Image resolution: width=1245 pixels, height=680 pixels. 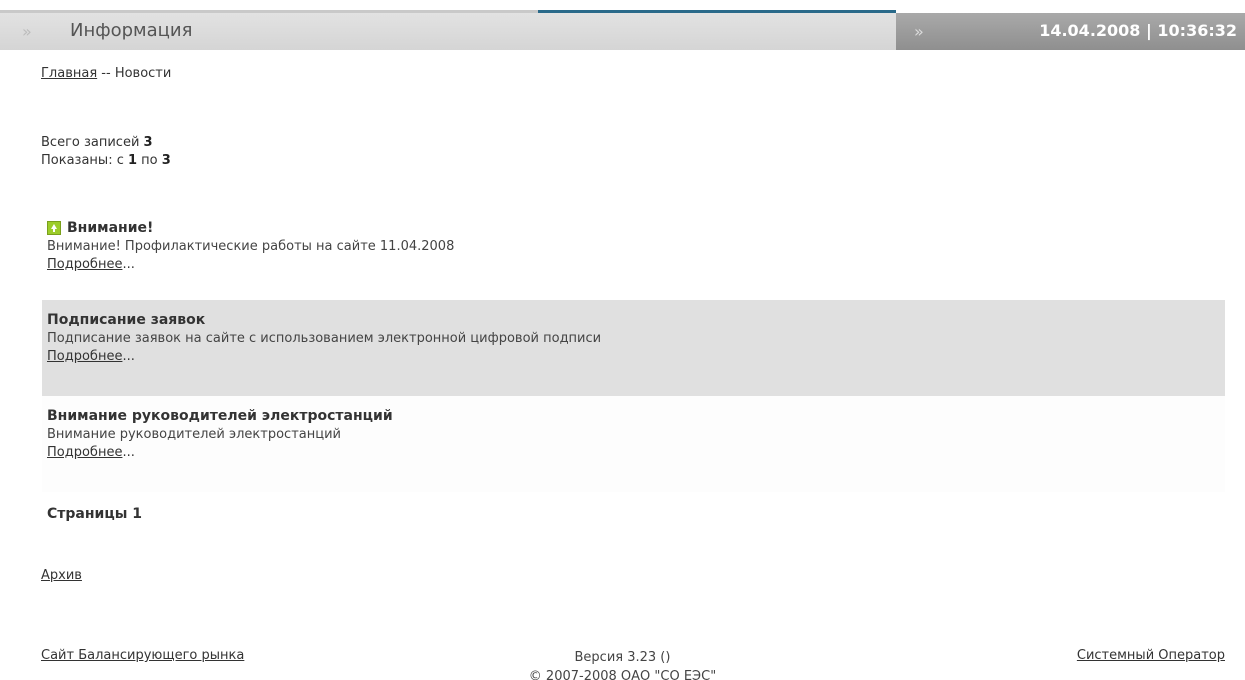 I want to click on news-title: Внимание!, so click(x=110, y=228).